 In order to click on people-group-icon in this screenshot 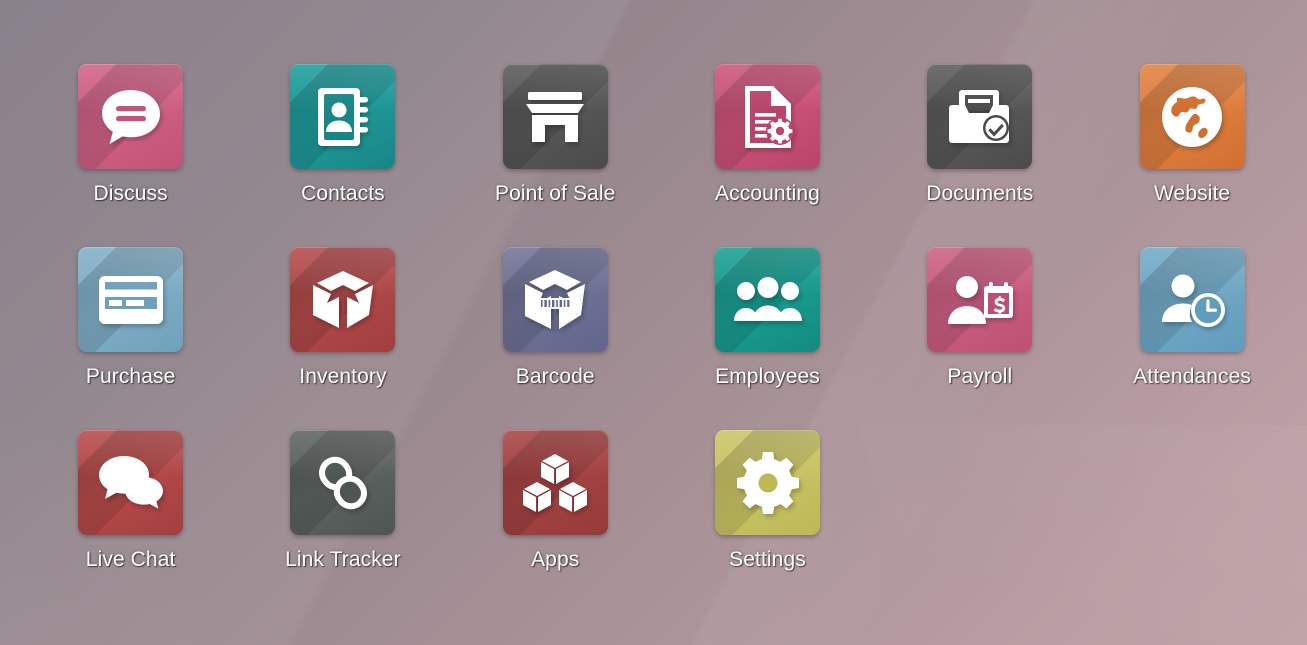, I will do `click(767, 299)`.